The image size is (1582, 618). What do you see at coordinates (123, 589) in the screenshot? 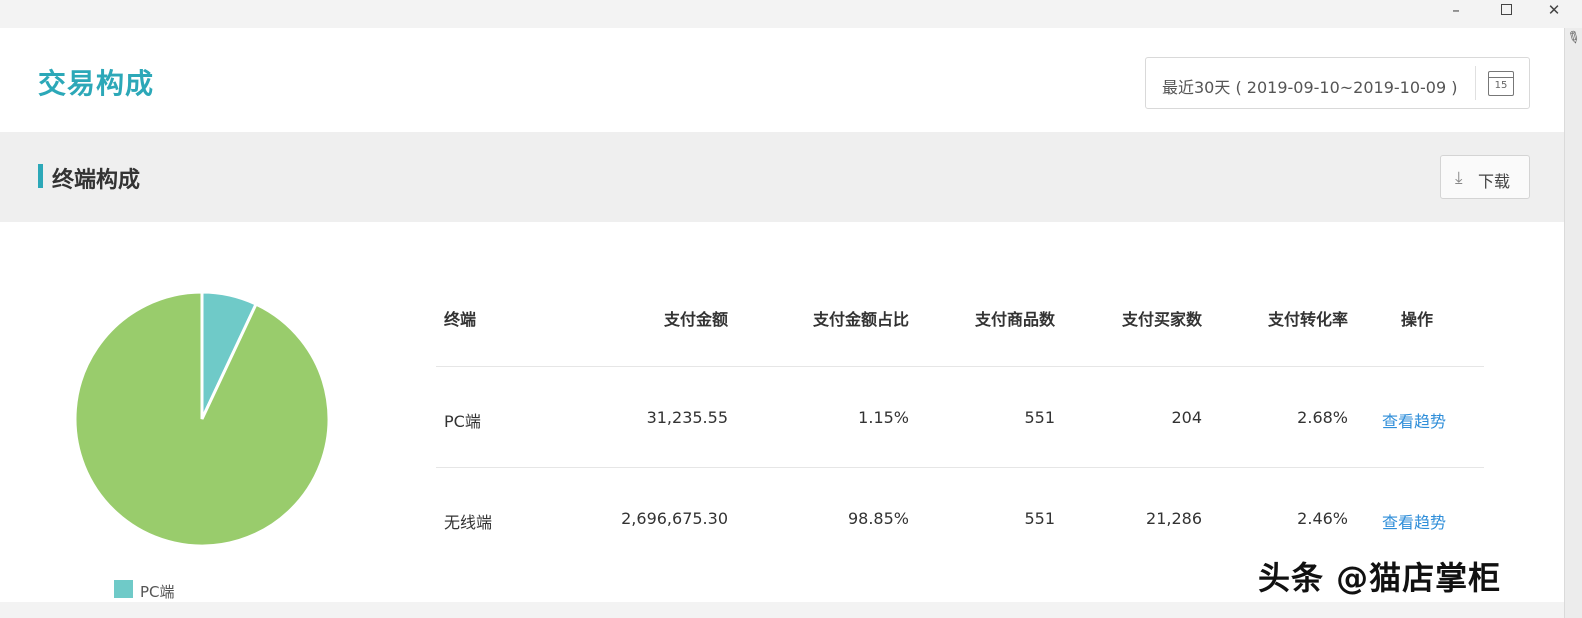
I see `legend-swatch-pc` at bounding box center [123, 589].